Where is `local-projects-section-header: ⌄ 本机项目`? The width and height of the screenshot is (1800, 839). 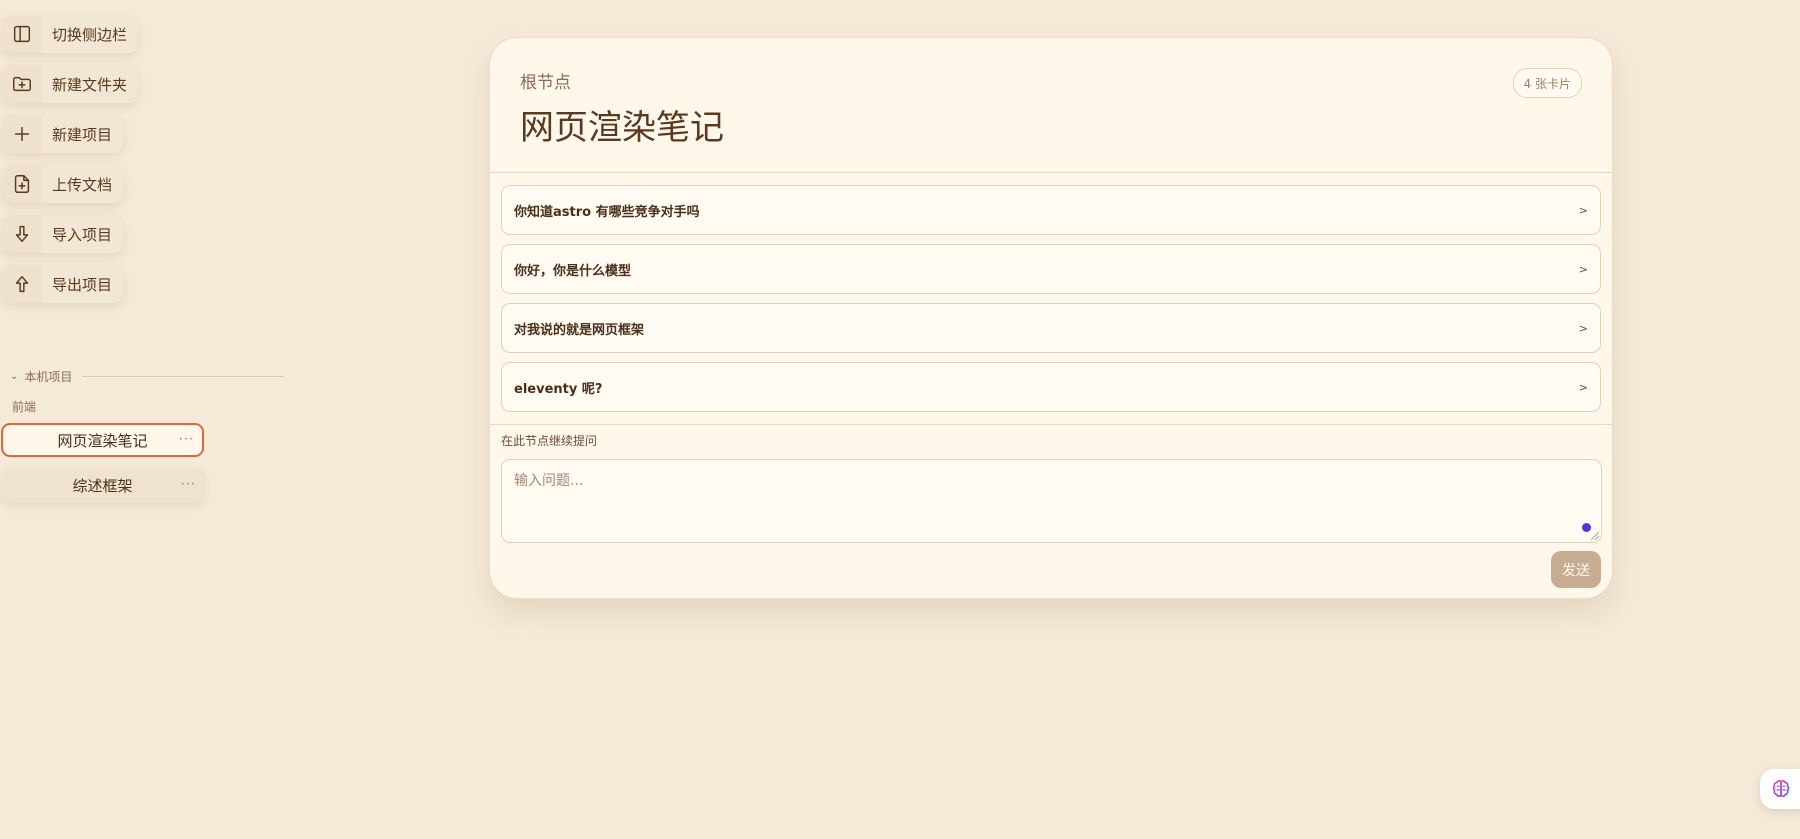 local-projects-section-header: ⌄ 本机项目 is located at coordinates (147, 376).